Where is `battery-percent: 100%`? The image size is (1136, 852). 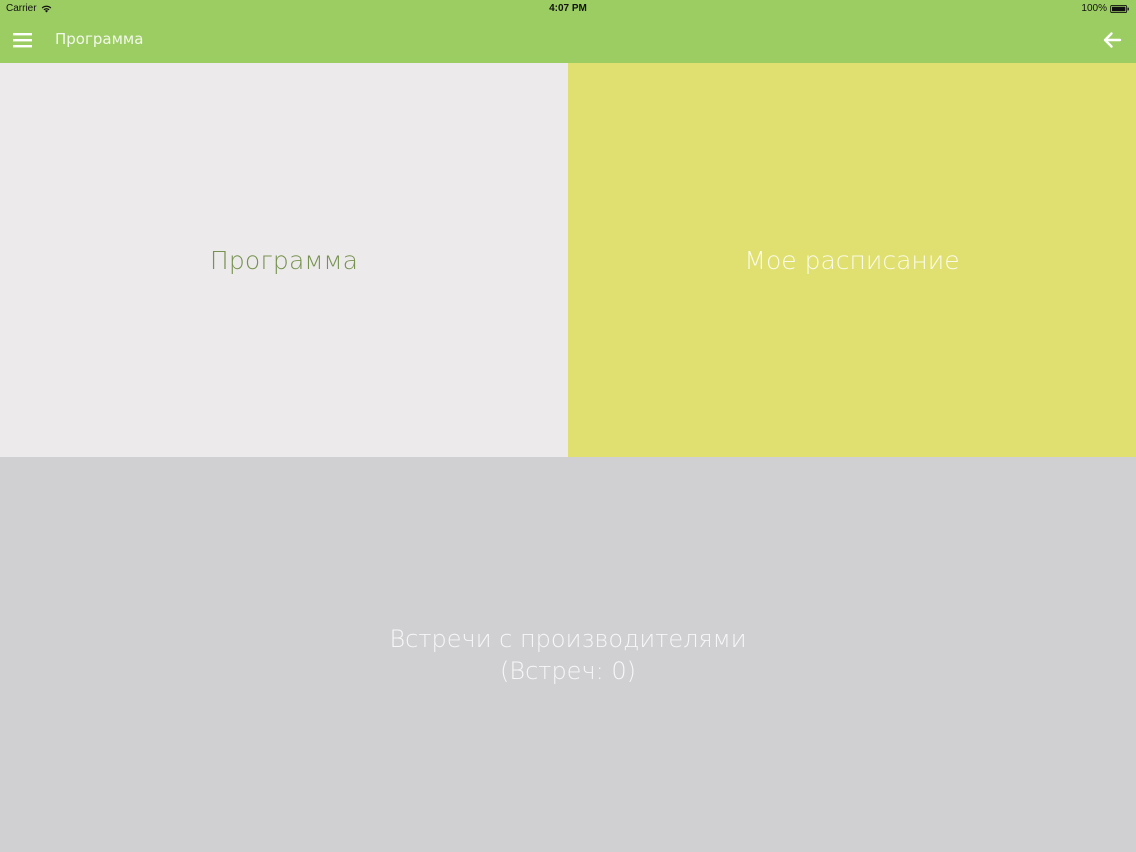
battery-percent: 100% is located at coordinates (1094, 8).